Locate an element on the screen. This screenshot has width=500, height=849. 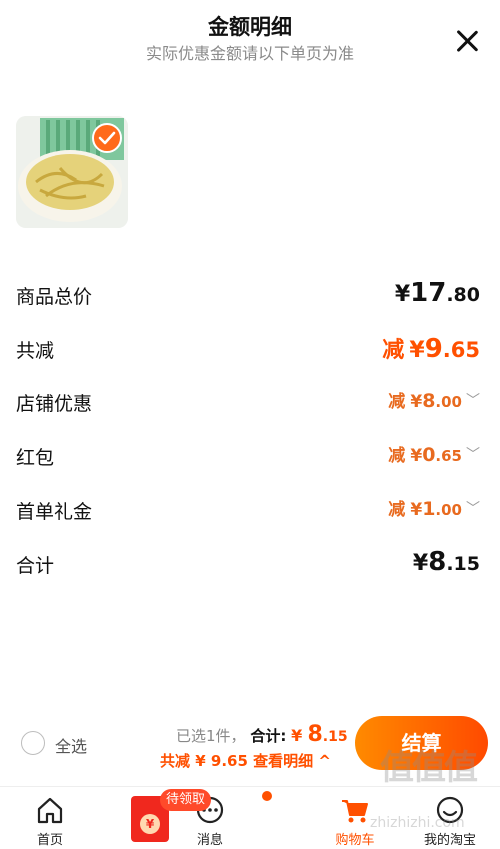
amount-int: 17 is located at coordinates (428, 293).